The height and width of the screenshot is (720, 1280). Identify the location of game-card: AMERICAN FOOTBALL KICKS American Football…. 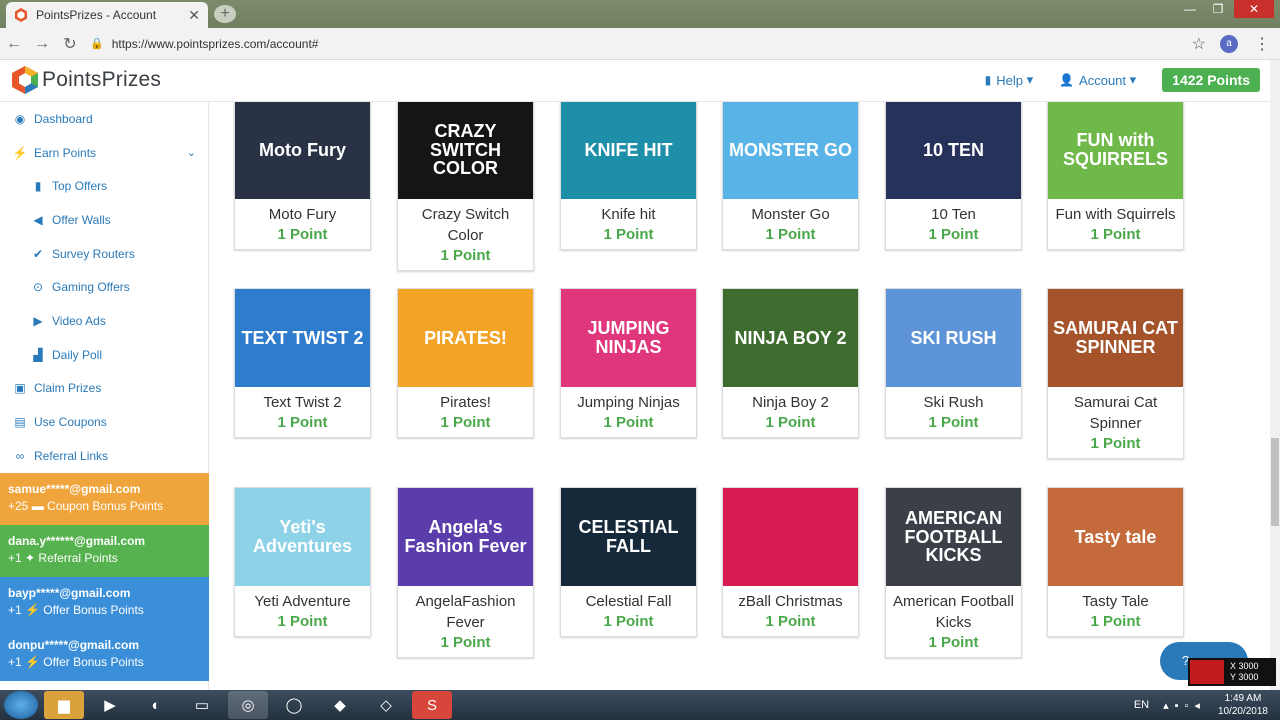
(953, 572).